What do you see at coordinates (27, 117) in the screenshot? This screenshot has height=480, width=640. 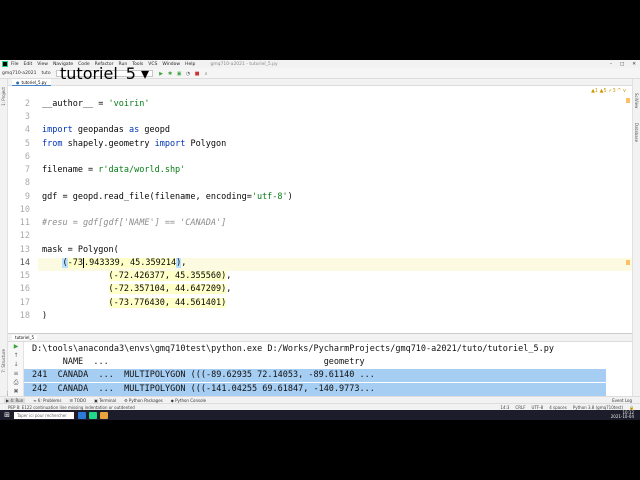 I see `line-number: 3` at bounding box center [27, 117].